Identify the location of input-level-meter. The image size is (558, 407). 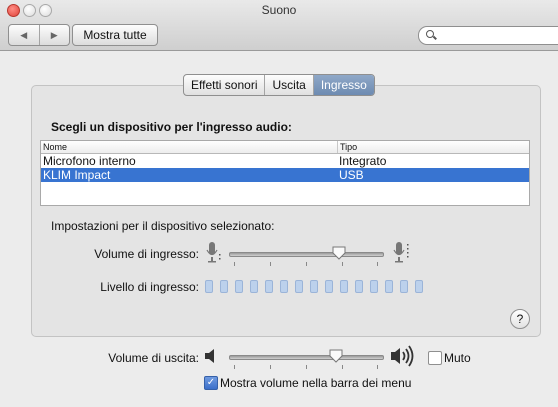
(314, 286).